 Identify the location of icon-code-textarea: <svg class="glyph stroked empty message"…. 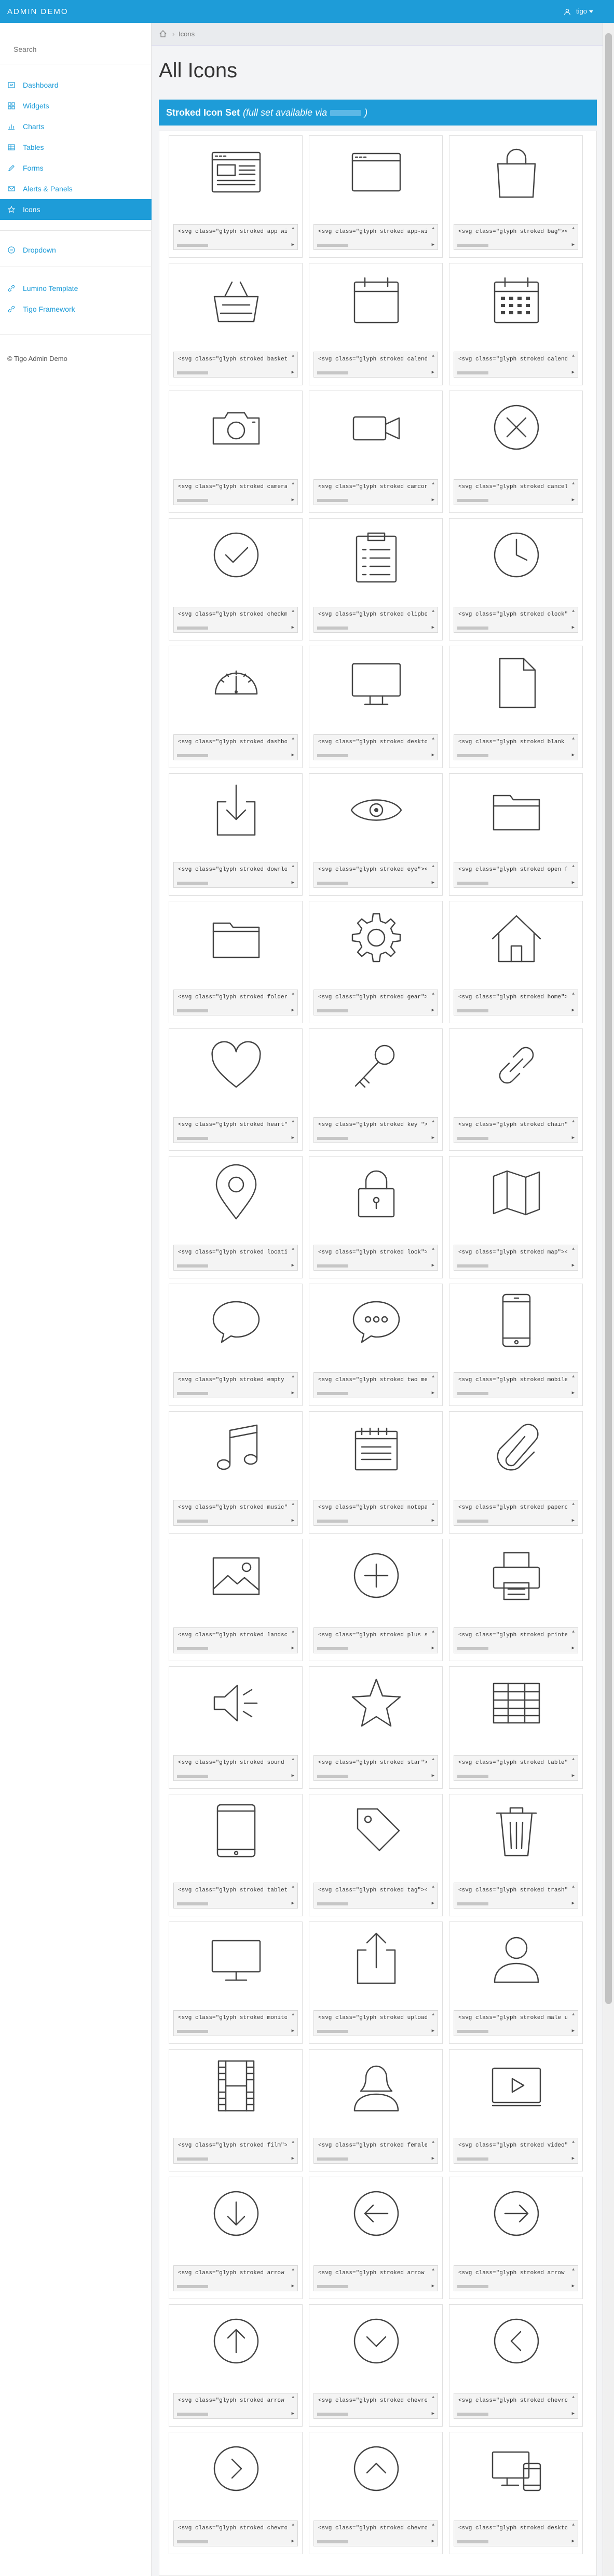
(235, 1385).